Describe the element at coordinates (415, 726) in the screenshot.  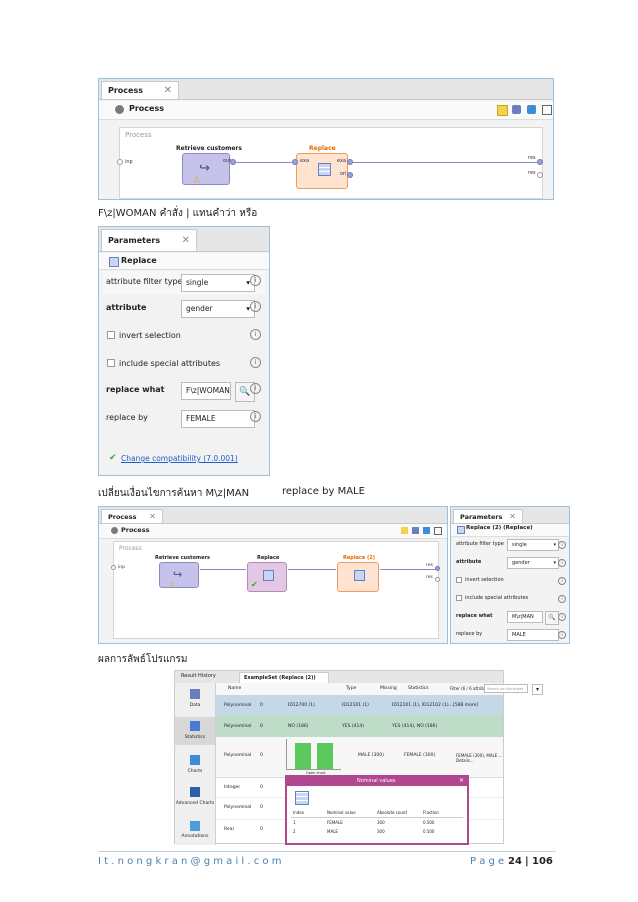
I see `cell-values: YES (414), NO (186)` at that location.